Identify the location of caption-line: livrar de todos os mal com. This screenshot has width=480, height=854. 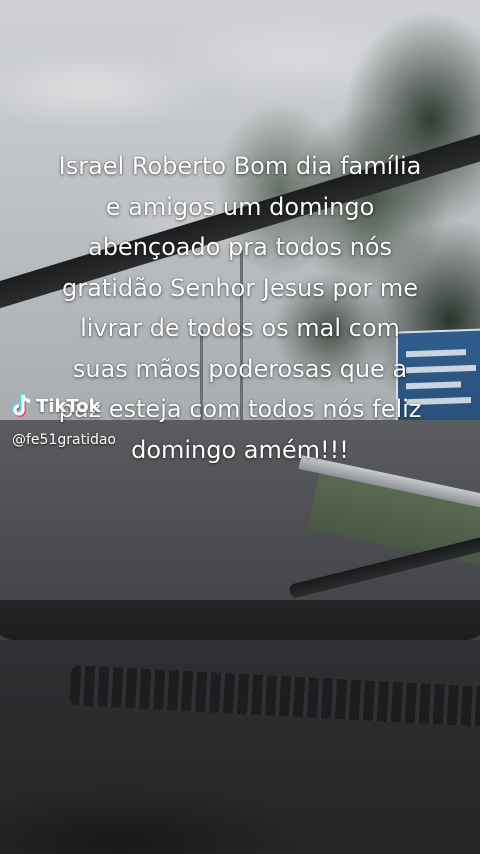
(240, 328).